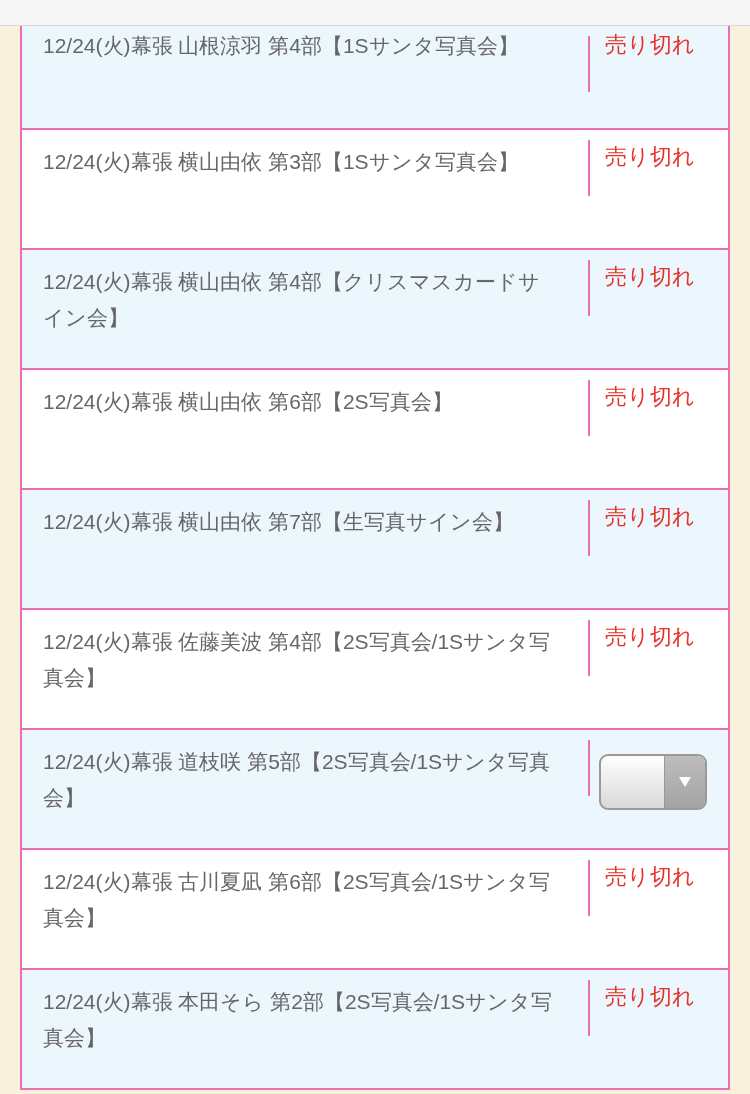 The height and width of the screenshot is (1094, 750). Describe the element at coordinates (298, 1020) in the screenshot. I see `event-title: 12/24(火)幕張 本田そら 第2部【2S写真会/1Sサンタ写真会】` at that location.